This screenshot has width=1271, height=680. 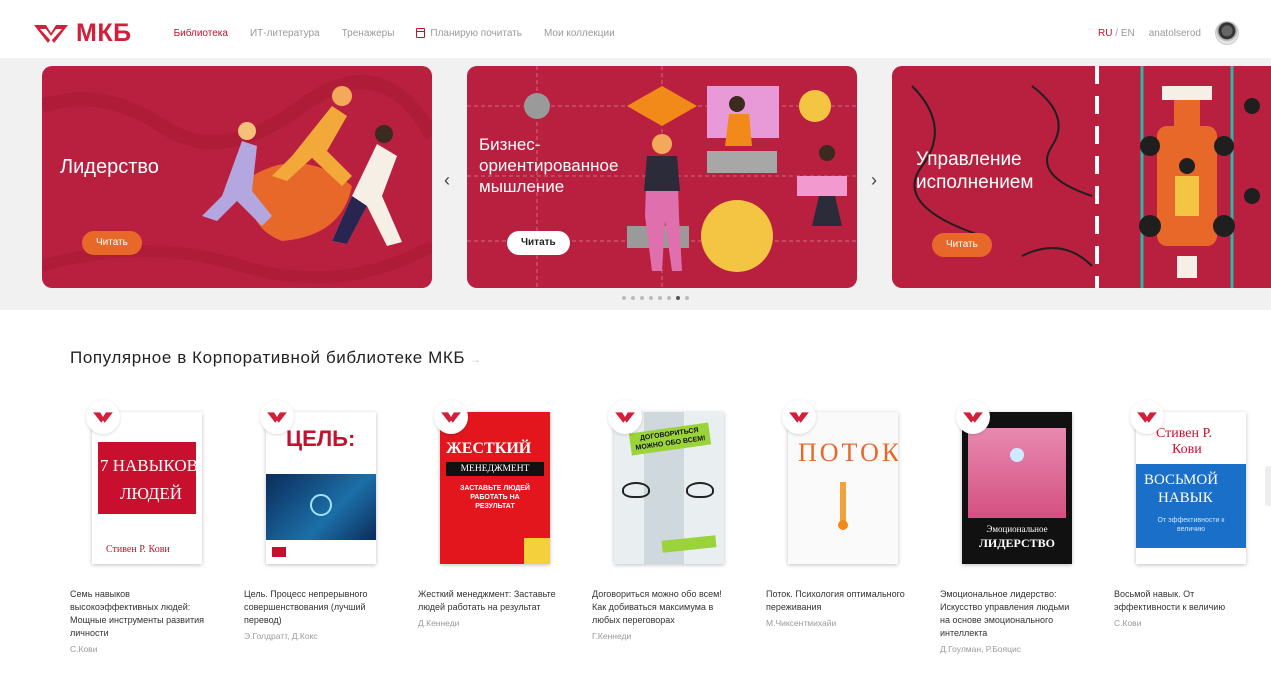 What do you see at coordinates (285, 33) in the screenshot?
I see `nav-it-literature: ИТ-литература` at bounding box center [285, 33].